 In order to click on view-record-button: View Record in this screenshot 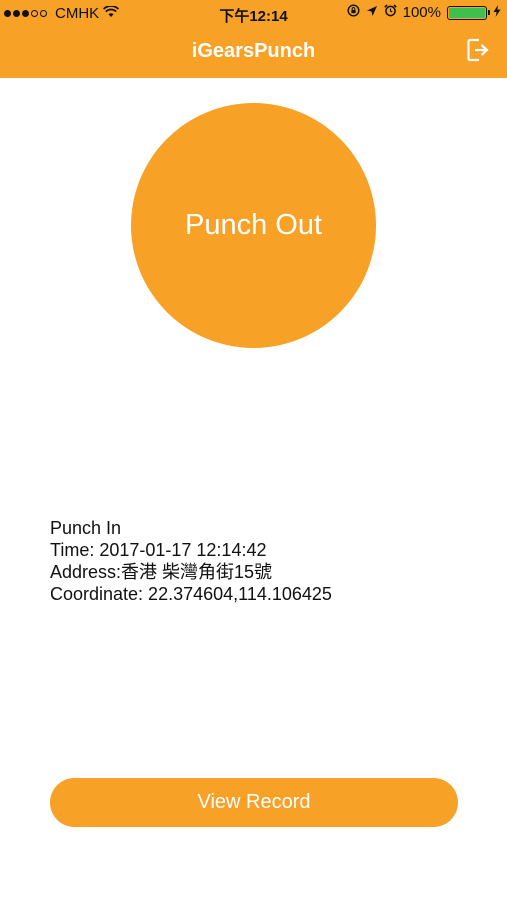, I will do `click(254, 802)`.